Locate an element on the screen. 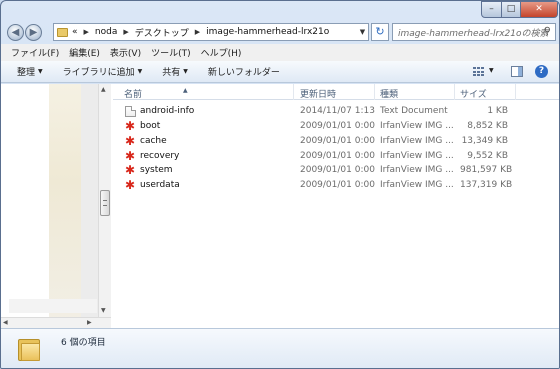 The image size is (560, 369). text-document-icon is located at coordinates (130, 111).